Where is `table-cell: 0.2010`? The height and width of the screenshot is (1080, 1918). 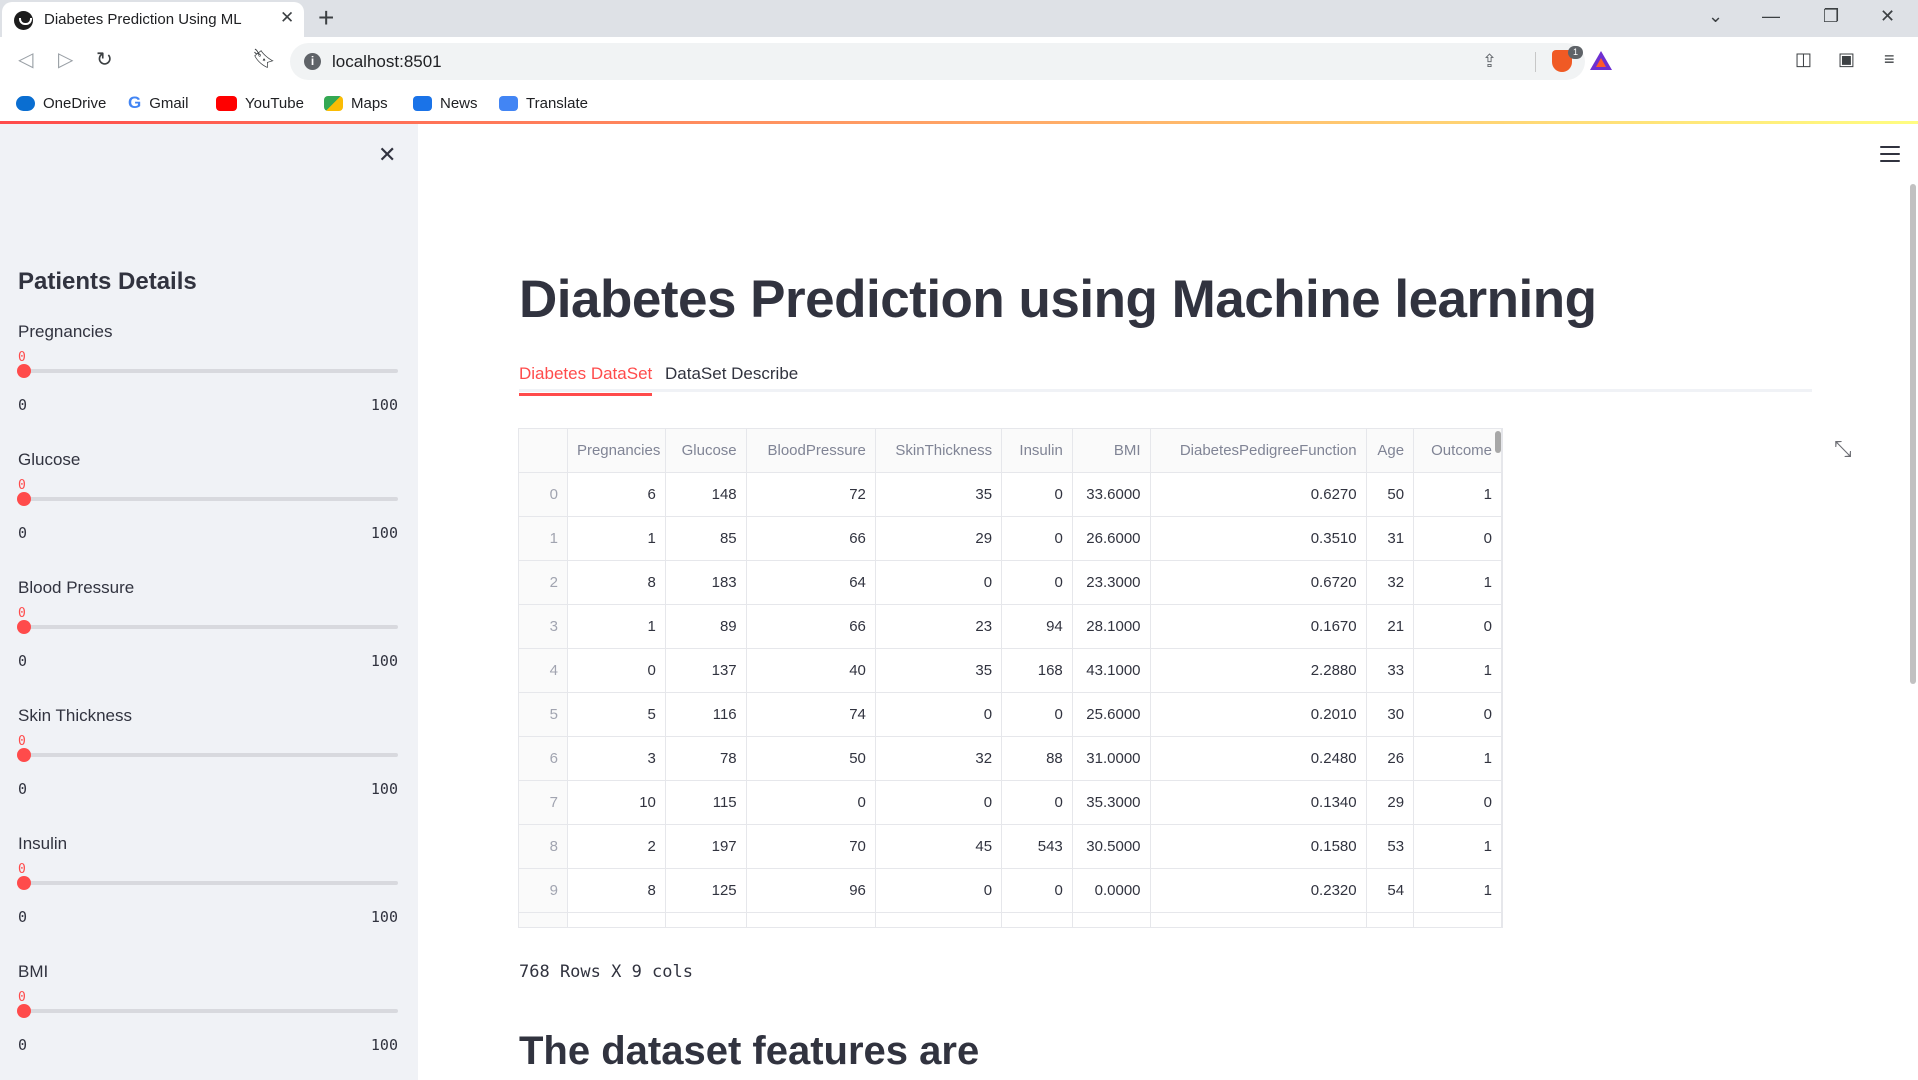
table-cell: 0.2010 is located at coordinates (1258, 714).